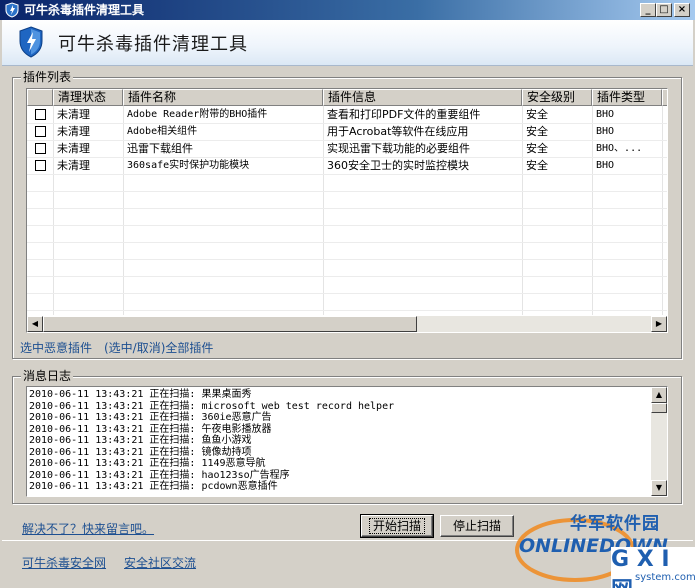 The image size is (695, 588). I want to click on toggle-all-link: (选中/取消)全部插件, so click(158, 347).